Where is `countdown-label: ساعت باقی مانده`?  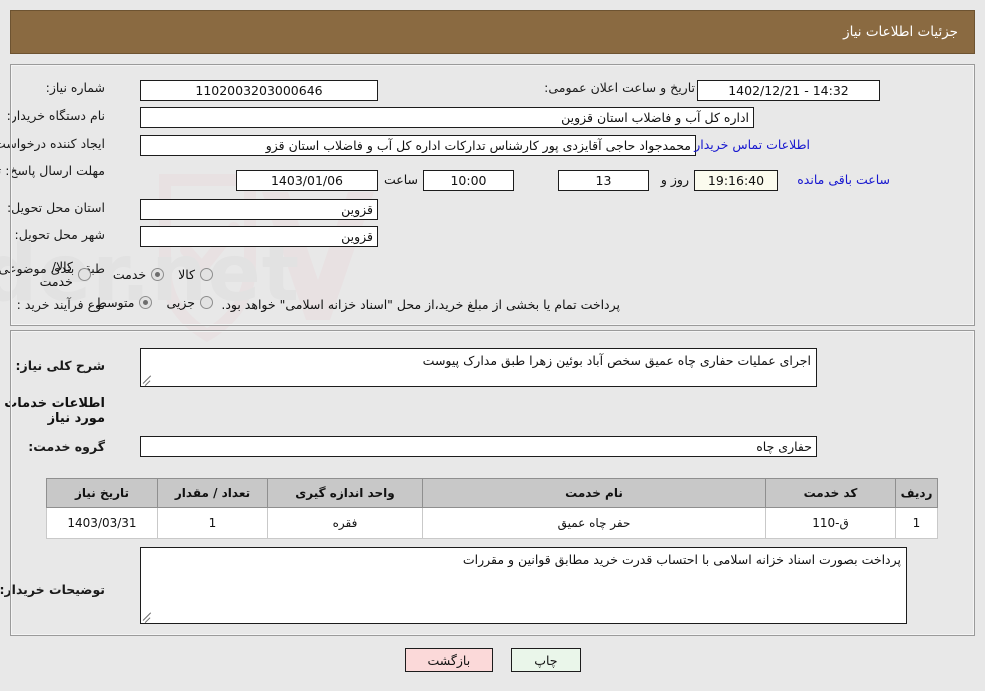 countdown-label: ساعت باقی مانده is located at coordinates (843, 179).